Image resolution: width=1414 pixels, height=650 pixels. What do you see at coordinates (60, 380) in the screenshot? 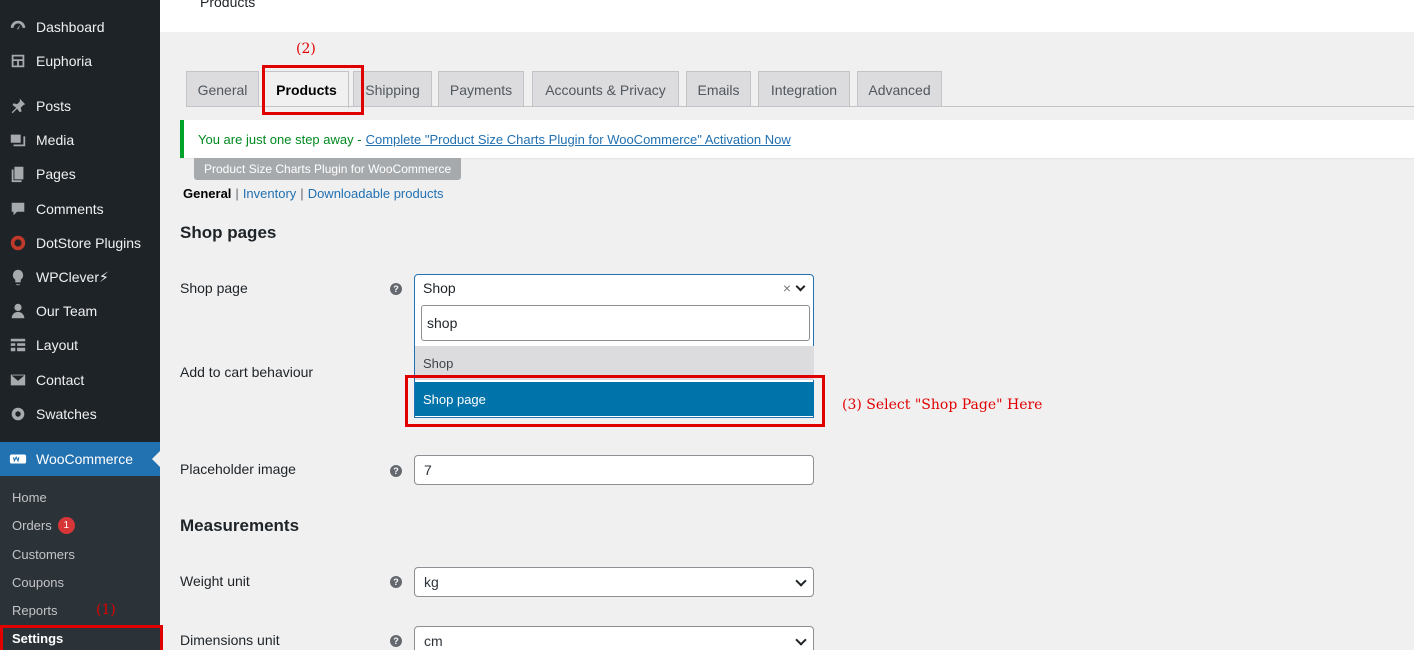
I see `sidebar-item-label: Contact` at bounding box center [60, 380].